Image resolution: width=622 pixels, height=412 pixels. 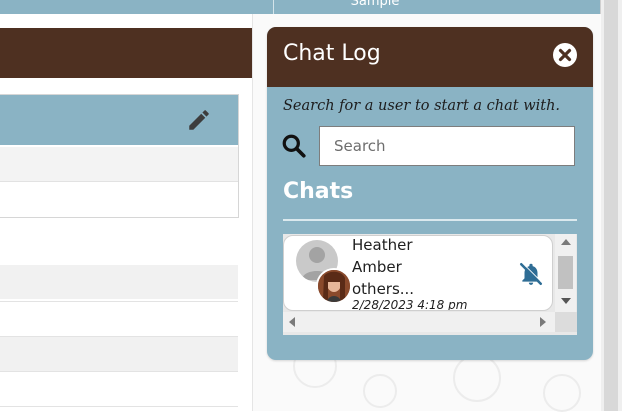 I want to click on scroll-down-arrow-icon, so click(x=566, y=301).